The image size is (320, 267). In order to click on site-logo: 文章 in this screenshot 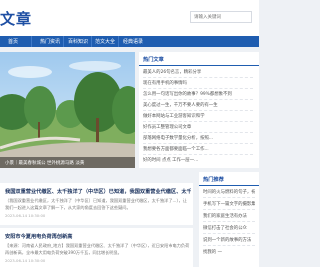, I will do `click(16, 18)`.